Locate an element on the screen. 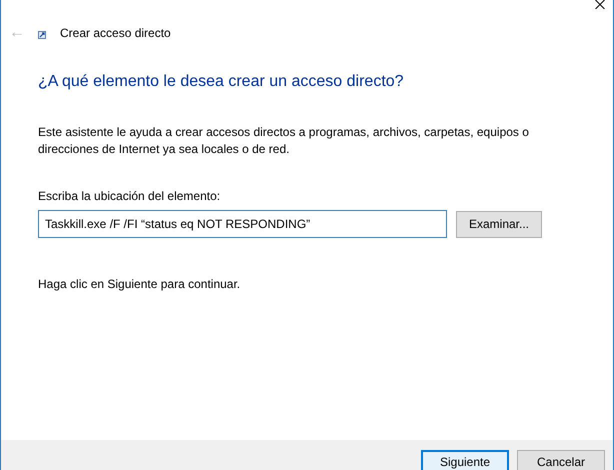 Image resolution: width=614 pixels, height=470 pixels. dialog-button: Cancelar is located at coordinates (561, 460).